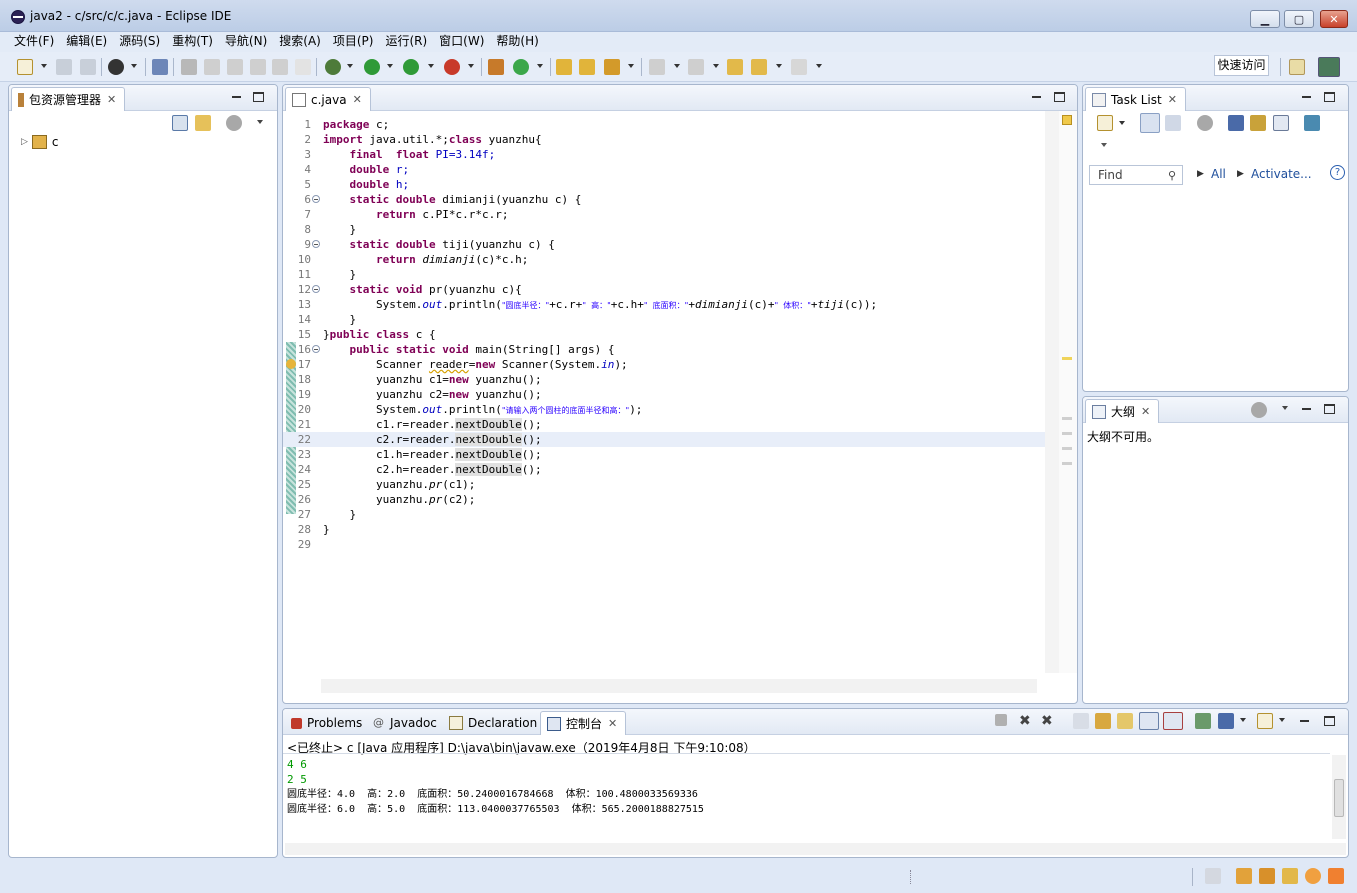 Image resolution: width=1357 pixels, height=893 pixels. What do you see at coordinates (1241, 65) in the screenshot?
I see `quick-access-field: 快速访问` at bounding box center [1241, 65].